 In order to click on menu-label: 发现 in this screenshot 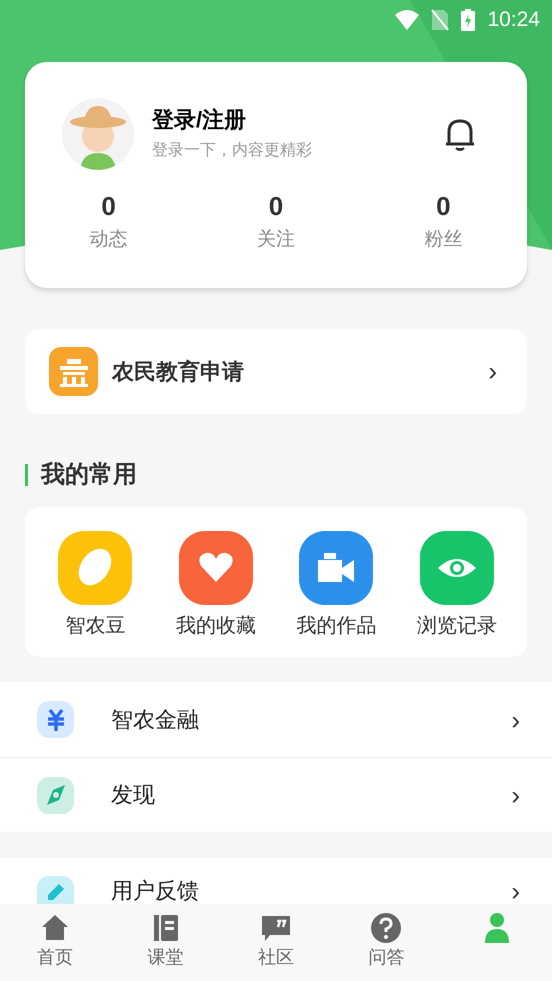, I will do `click(133, 795)`.